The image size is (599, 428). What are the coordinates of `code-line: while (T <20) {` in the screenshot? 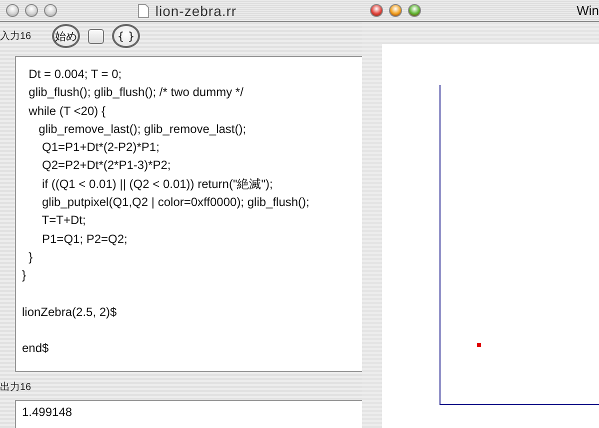 It's located at (67, 111).